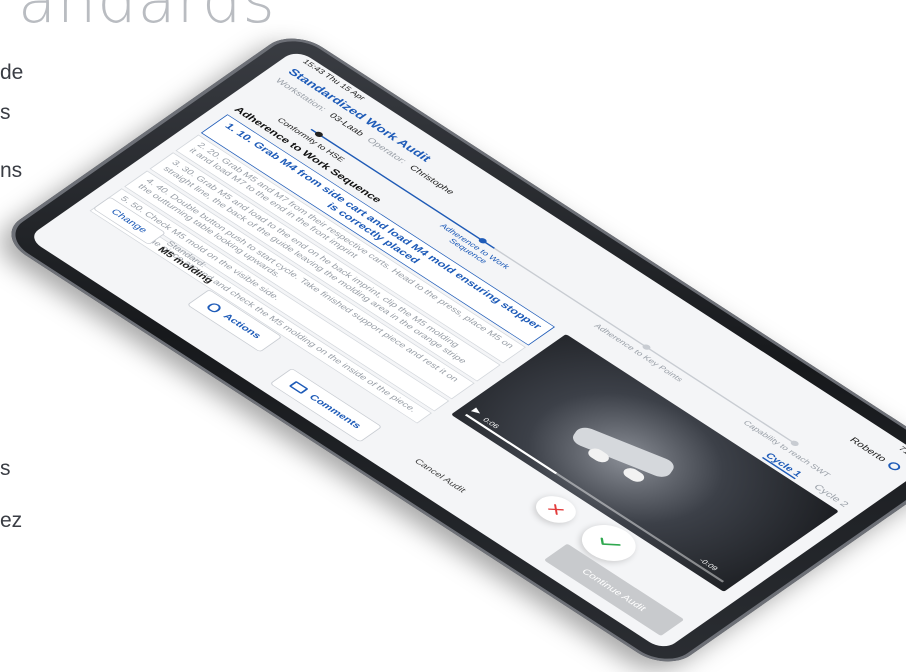 This screenshot has width=906, height=672. What do you see at coordinates (440, 476) in the screenshot?
I see `cancel-audit-link: Cancel Audit` at bounding box center [440, 476].